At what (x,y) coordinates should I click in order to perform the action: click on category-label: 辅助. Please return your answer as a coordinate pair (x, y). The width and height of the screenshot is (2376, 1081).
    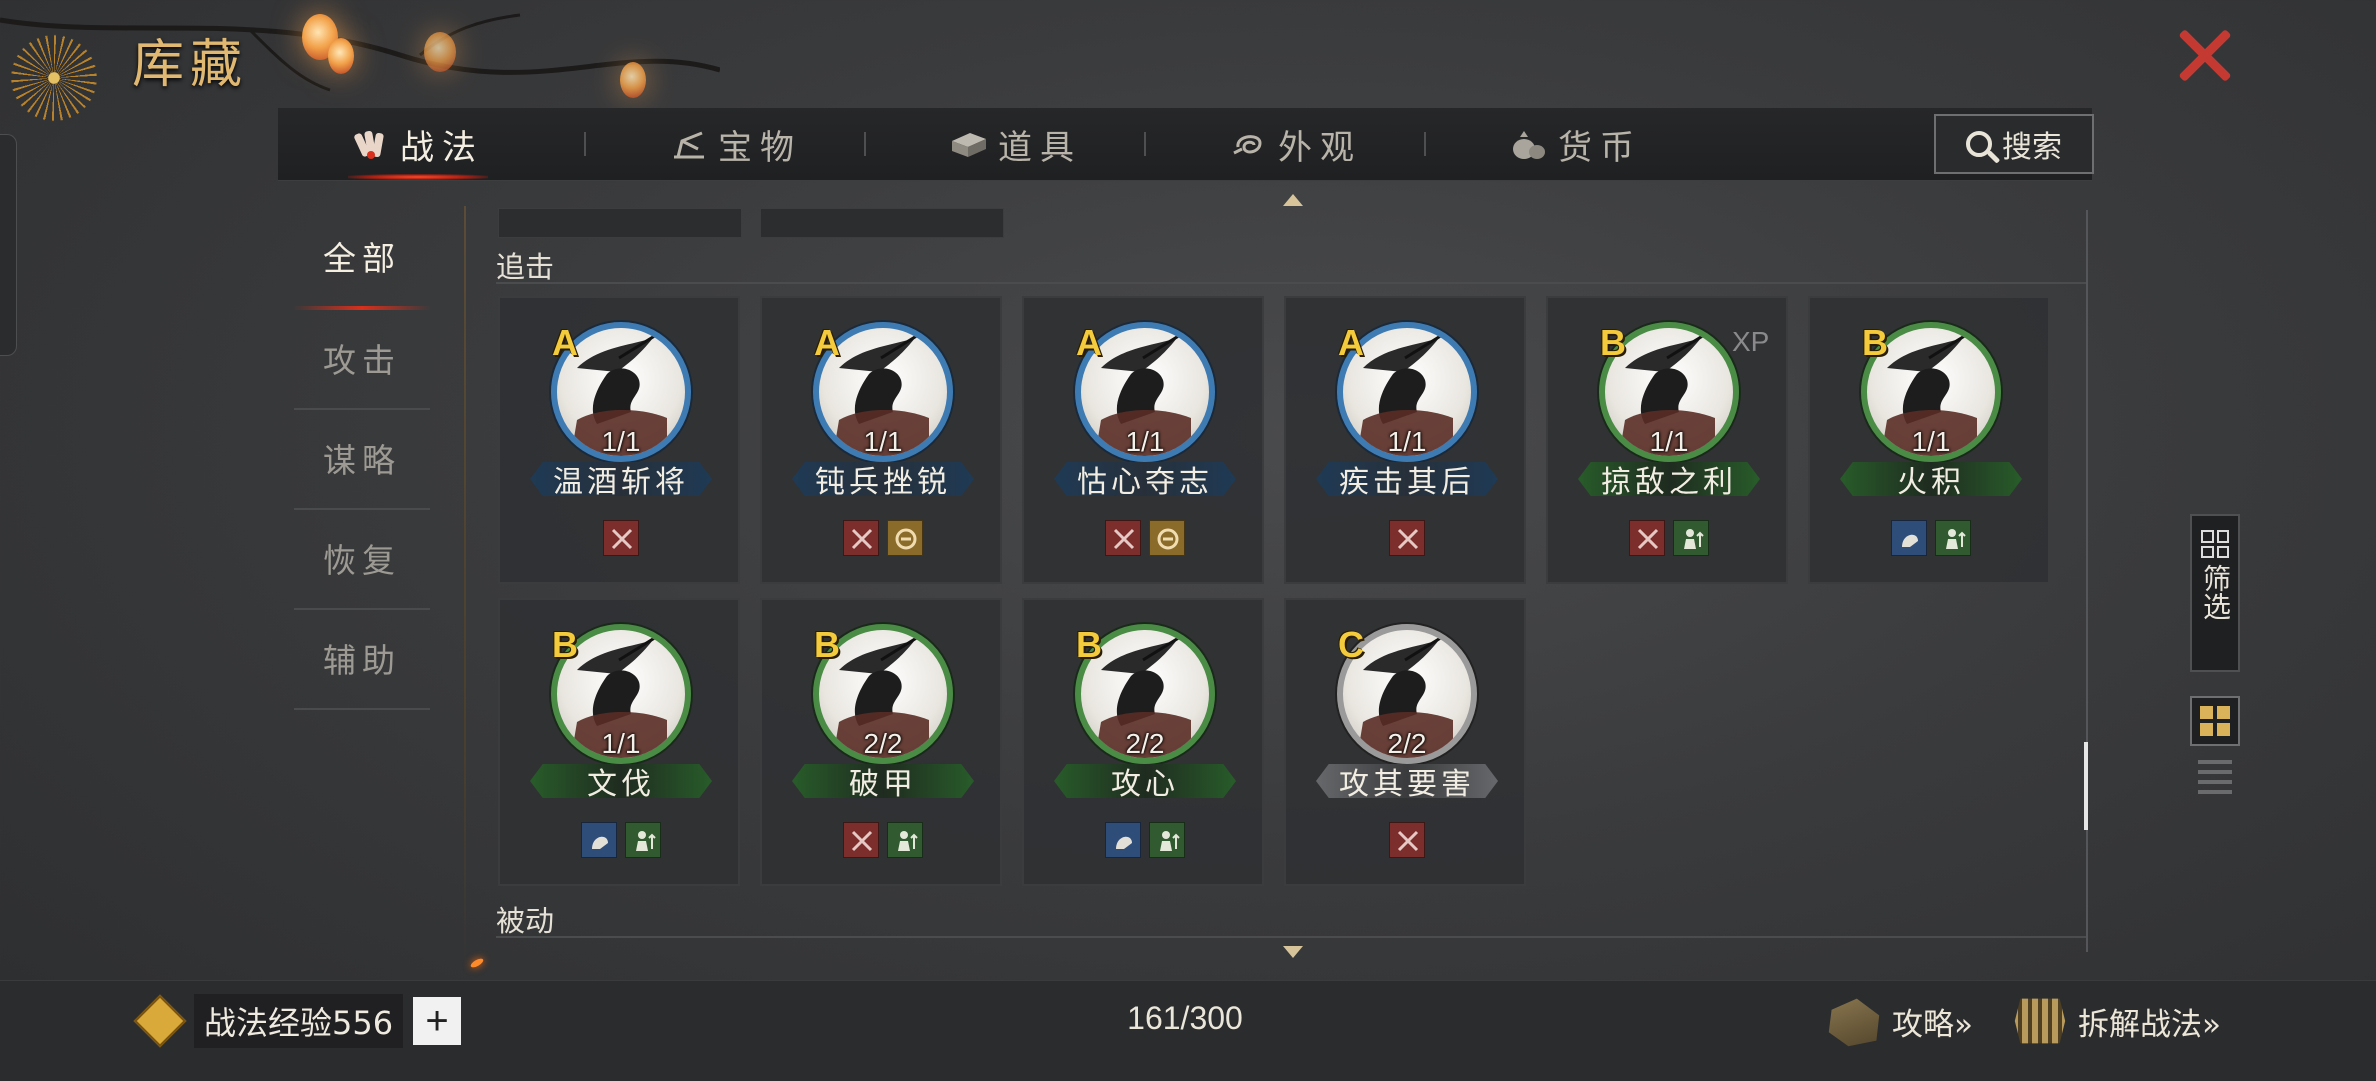
    Looking at the image, I should click on (362, 660).